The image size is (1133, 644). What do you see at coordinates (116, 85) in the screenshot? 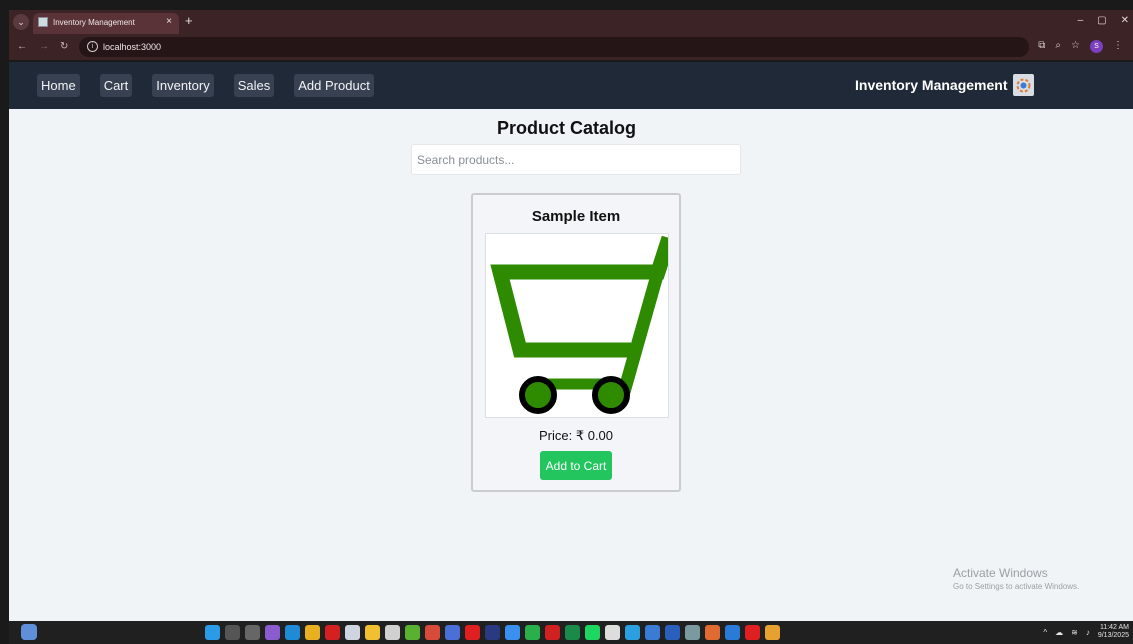
I see `nav-cart: Cart` at bounding box center [116, 85].